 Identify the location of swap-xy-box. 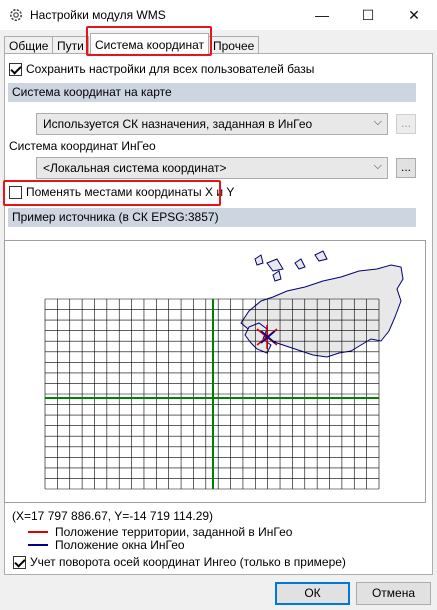
(15, 192).